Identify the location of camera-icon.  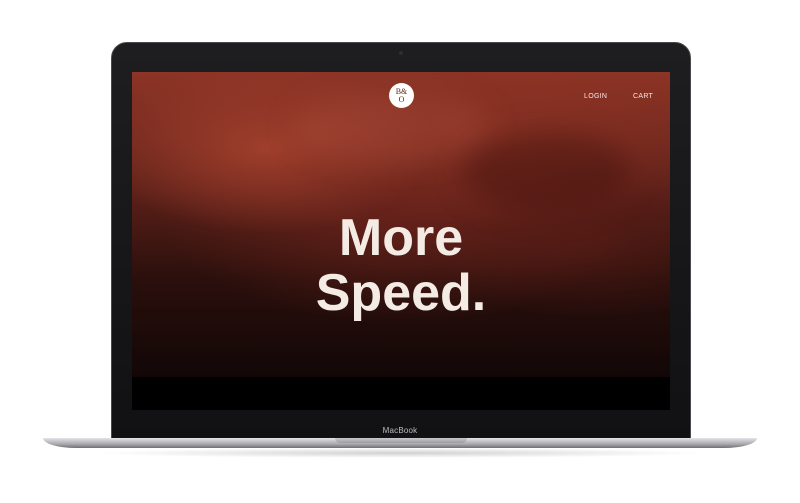
(401, 53).